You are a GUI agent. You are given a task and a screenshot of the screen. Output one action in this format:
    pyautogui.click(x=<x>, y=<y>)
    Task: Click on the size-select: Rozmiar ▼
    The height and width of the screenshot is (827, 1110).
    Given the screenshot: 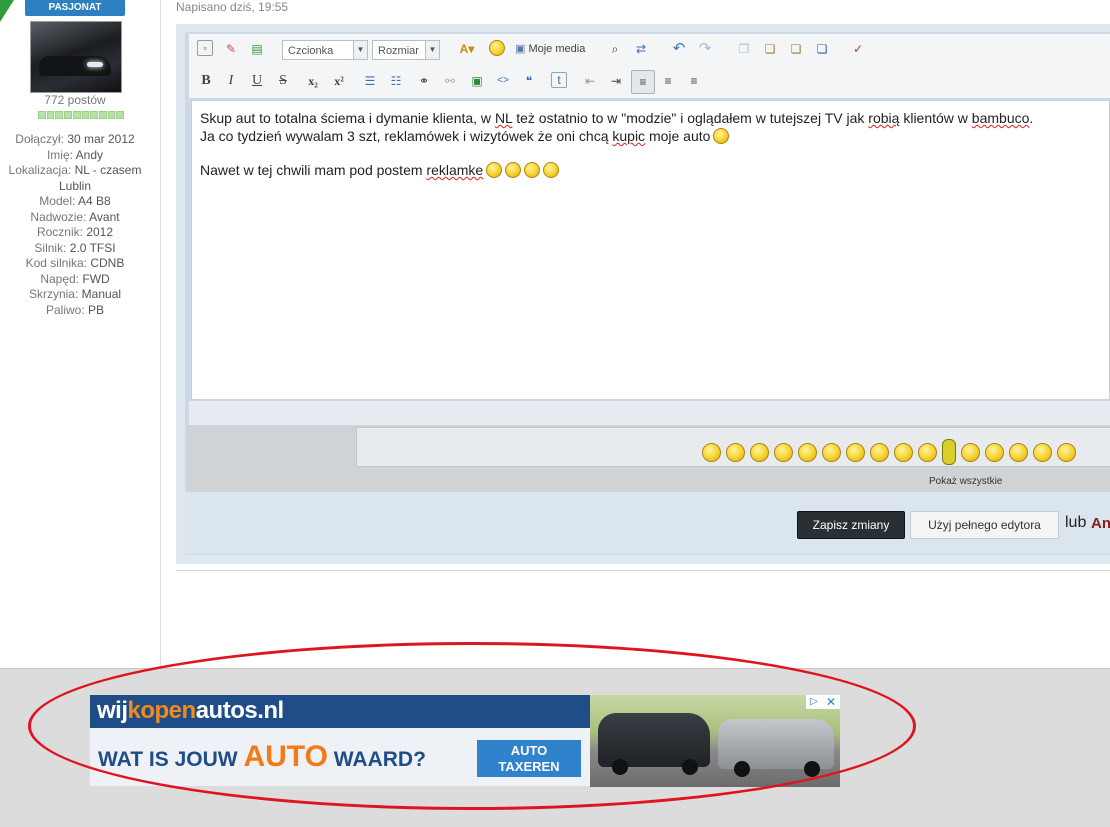 What is the action you would take?
    pyautogui.click(x=406, y=50)
    